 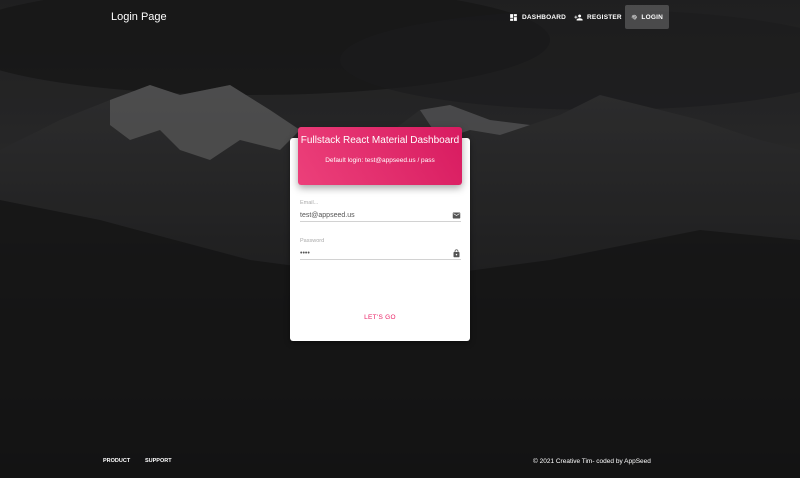 I want to click on password-field: Password ••••, so click(x=380, y=249).